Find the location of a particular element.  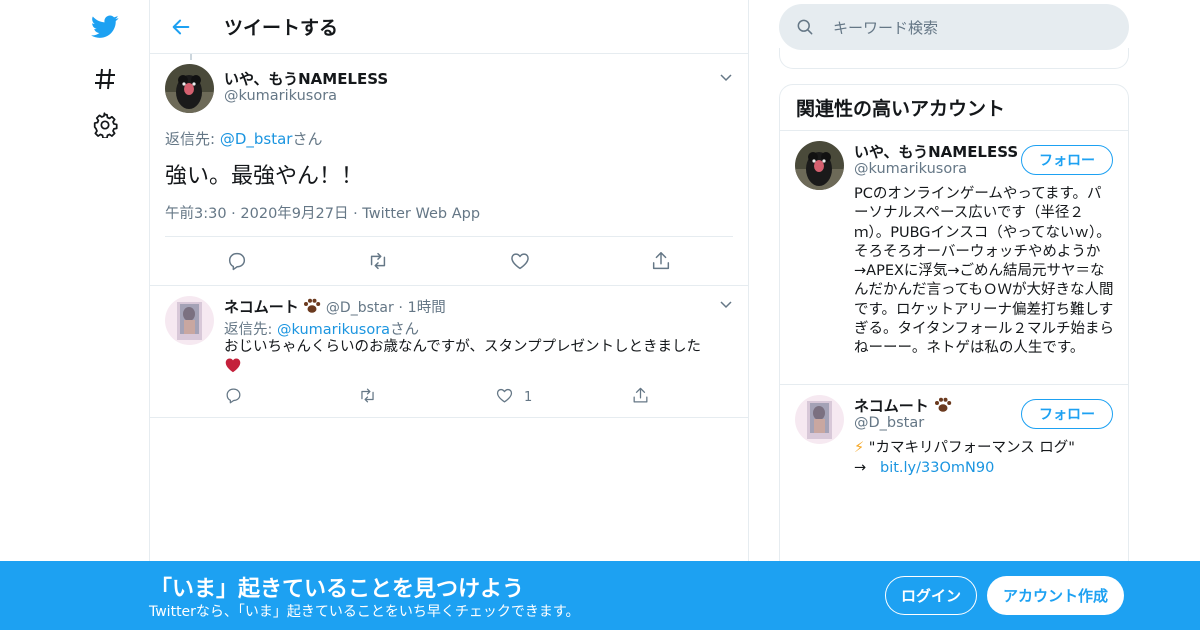

signup-button: アカウント作成 is located at coordinates (1055, 595).